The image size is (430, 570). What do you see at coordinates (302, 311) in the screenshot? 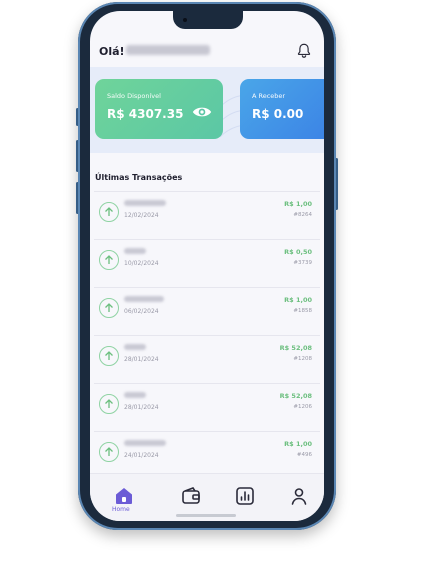
I see `transaction-code: #1858` at bounding box center [302, 311].